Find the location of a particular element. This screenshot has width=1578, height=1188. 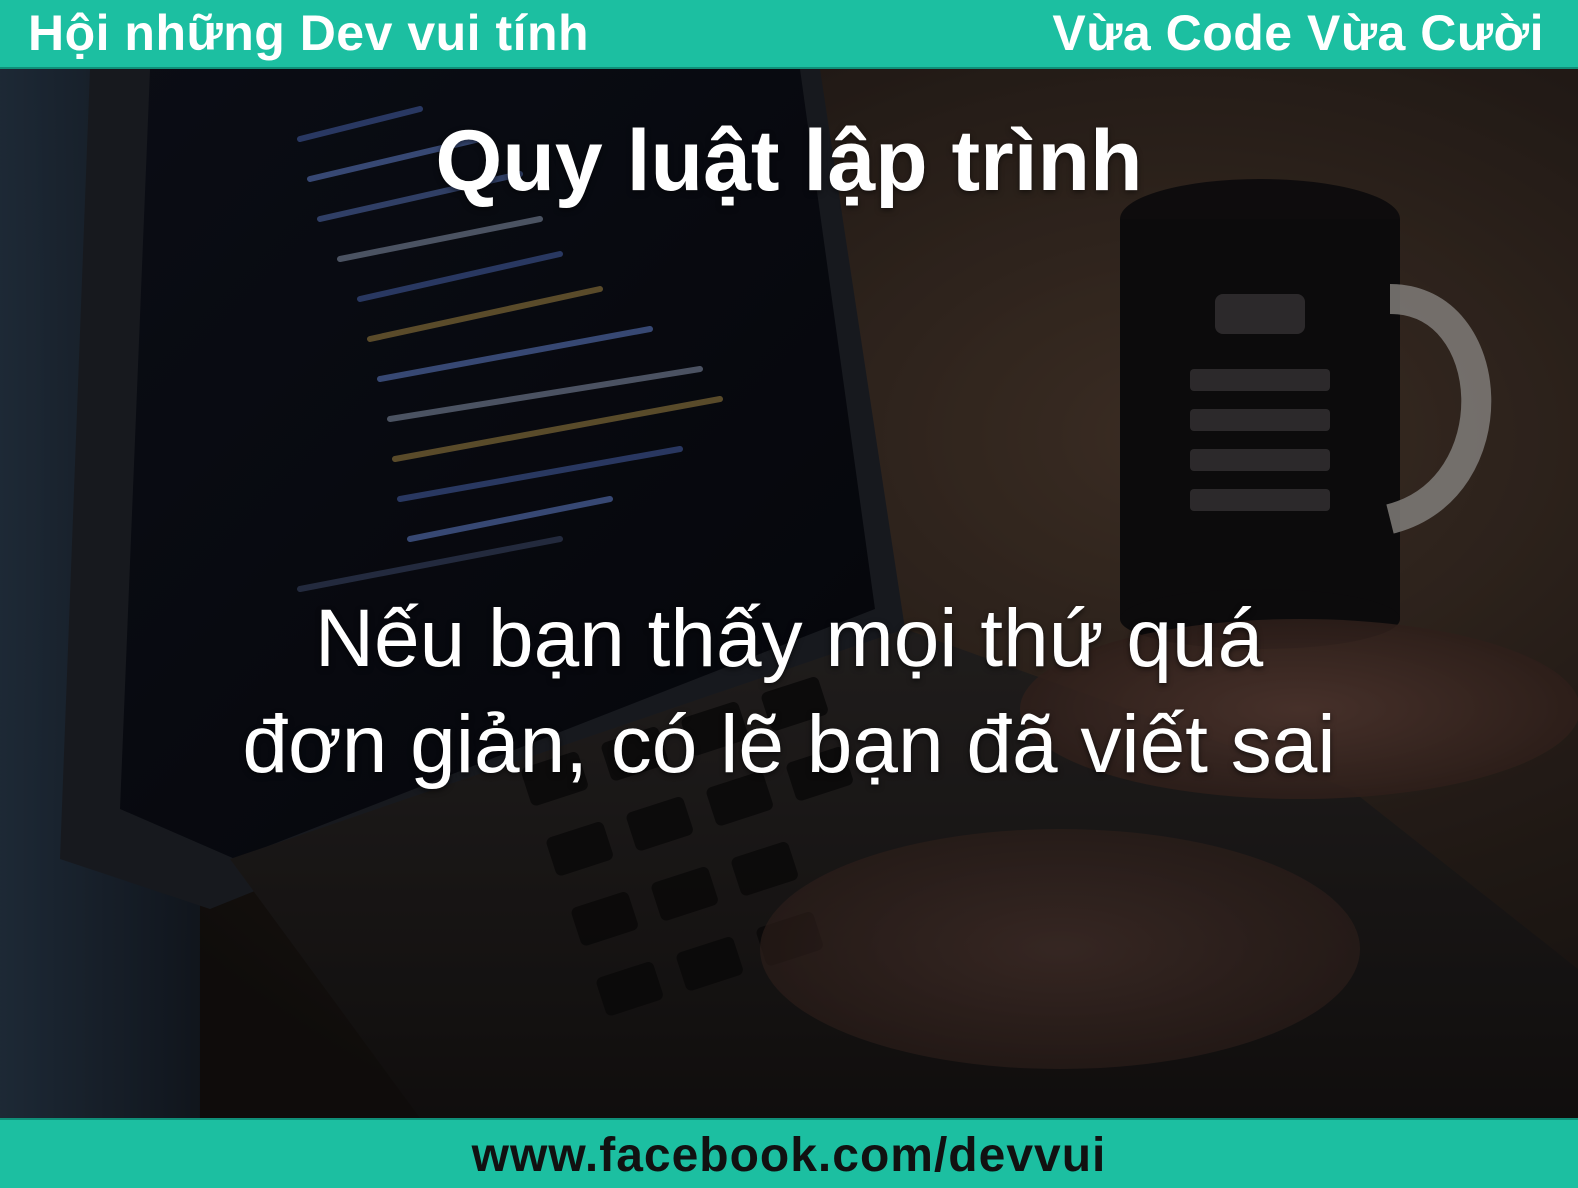

group-name: Hội những Dev vui tính is located at coordinates (309, 33).